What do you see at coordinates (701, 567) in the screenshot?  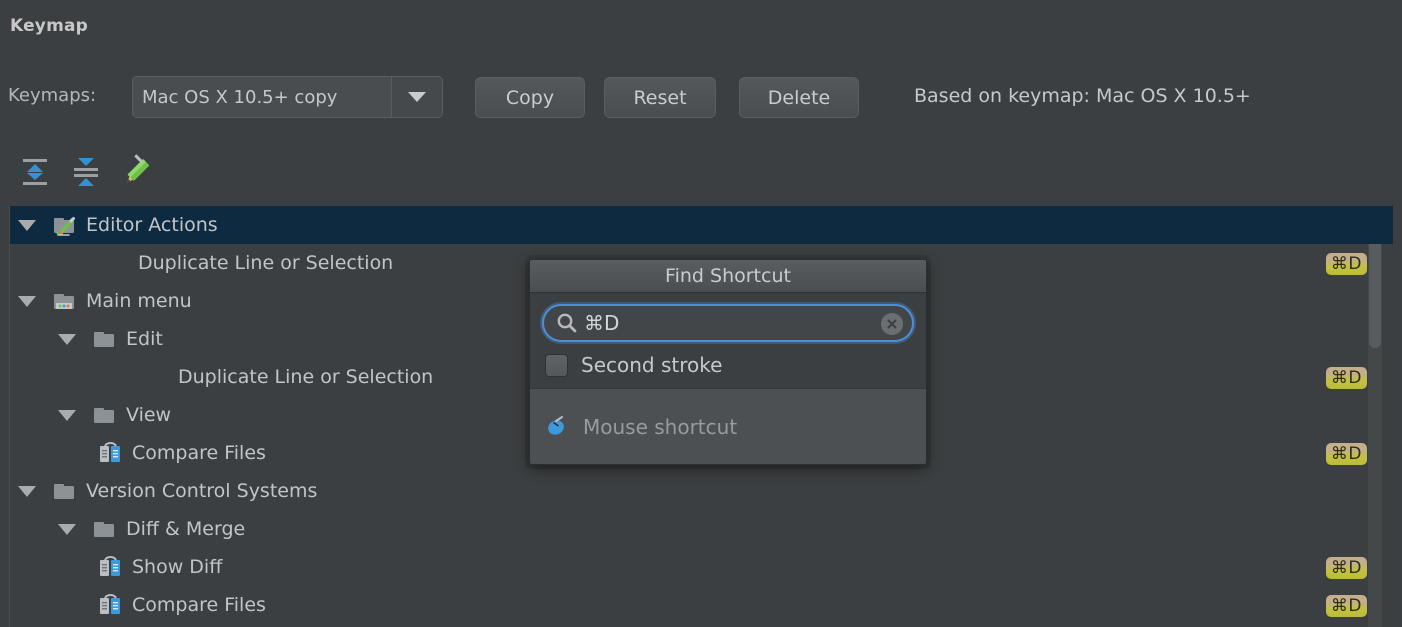 I see `tree-row: Show Diff ⌘D` at bounding box center [701, 567].